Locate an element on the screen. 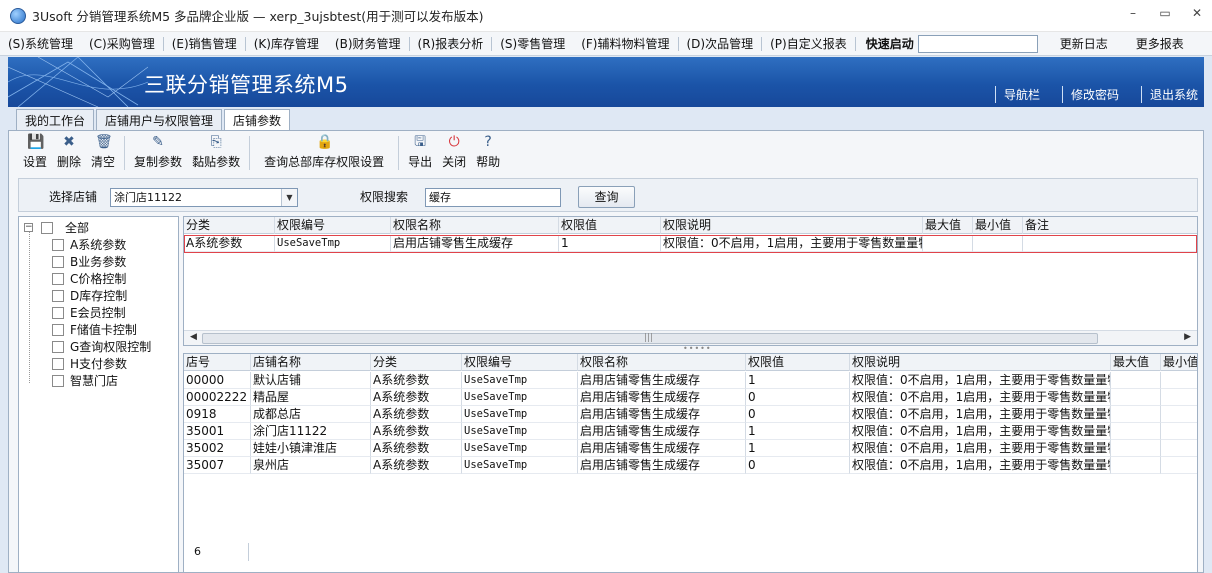 This screenshot has width=1212, height=573. close-icon: ⏻ is located at coordinates (454, 142).